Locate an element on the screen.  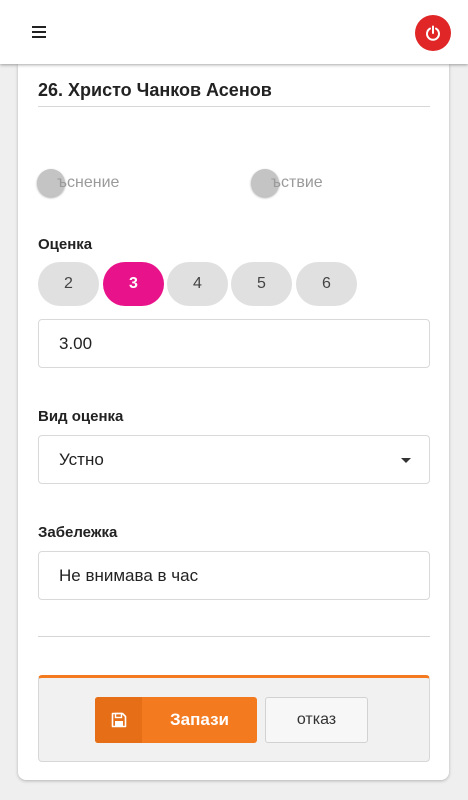
grade-type-label: Вид оценка is located at coordinates (81, 416).